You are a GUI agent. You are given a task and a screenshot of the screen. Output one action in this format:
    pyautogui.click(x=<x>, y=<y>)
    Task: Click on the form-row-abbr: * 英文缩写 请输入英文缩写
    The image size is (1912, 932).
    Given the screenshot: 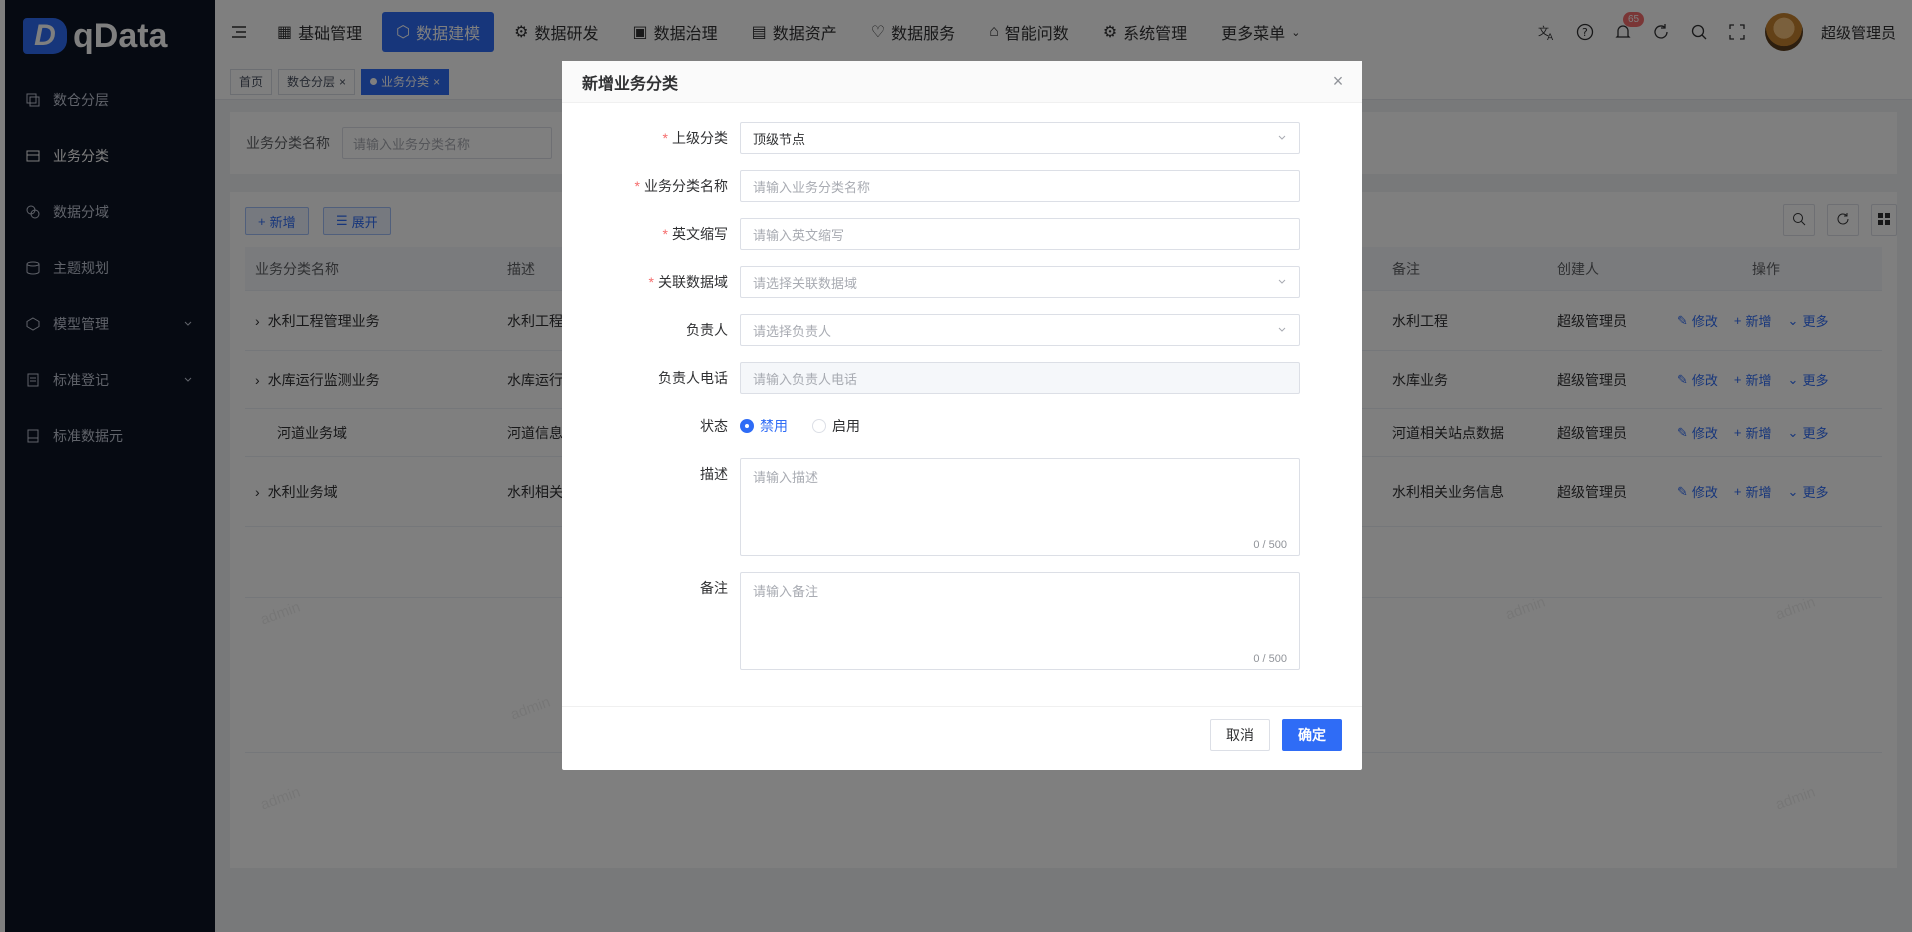 What is the action you would take?
    pyautogui.click(x=962, y=234)
    